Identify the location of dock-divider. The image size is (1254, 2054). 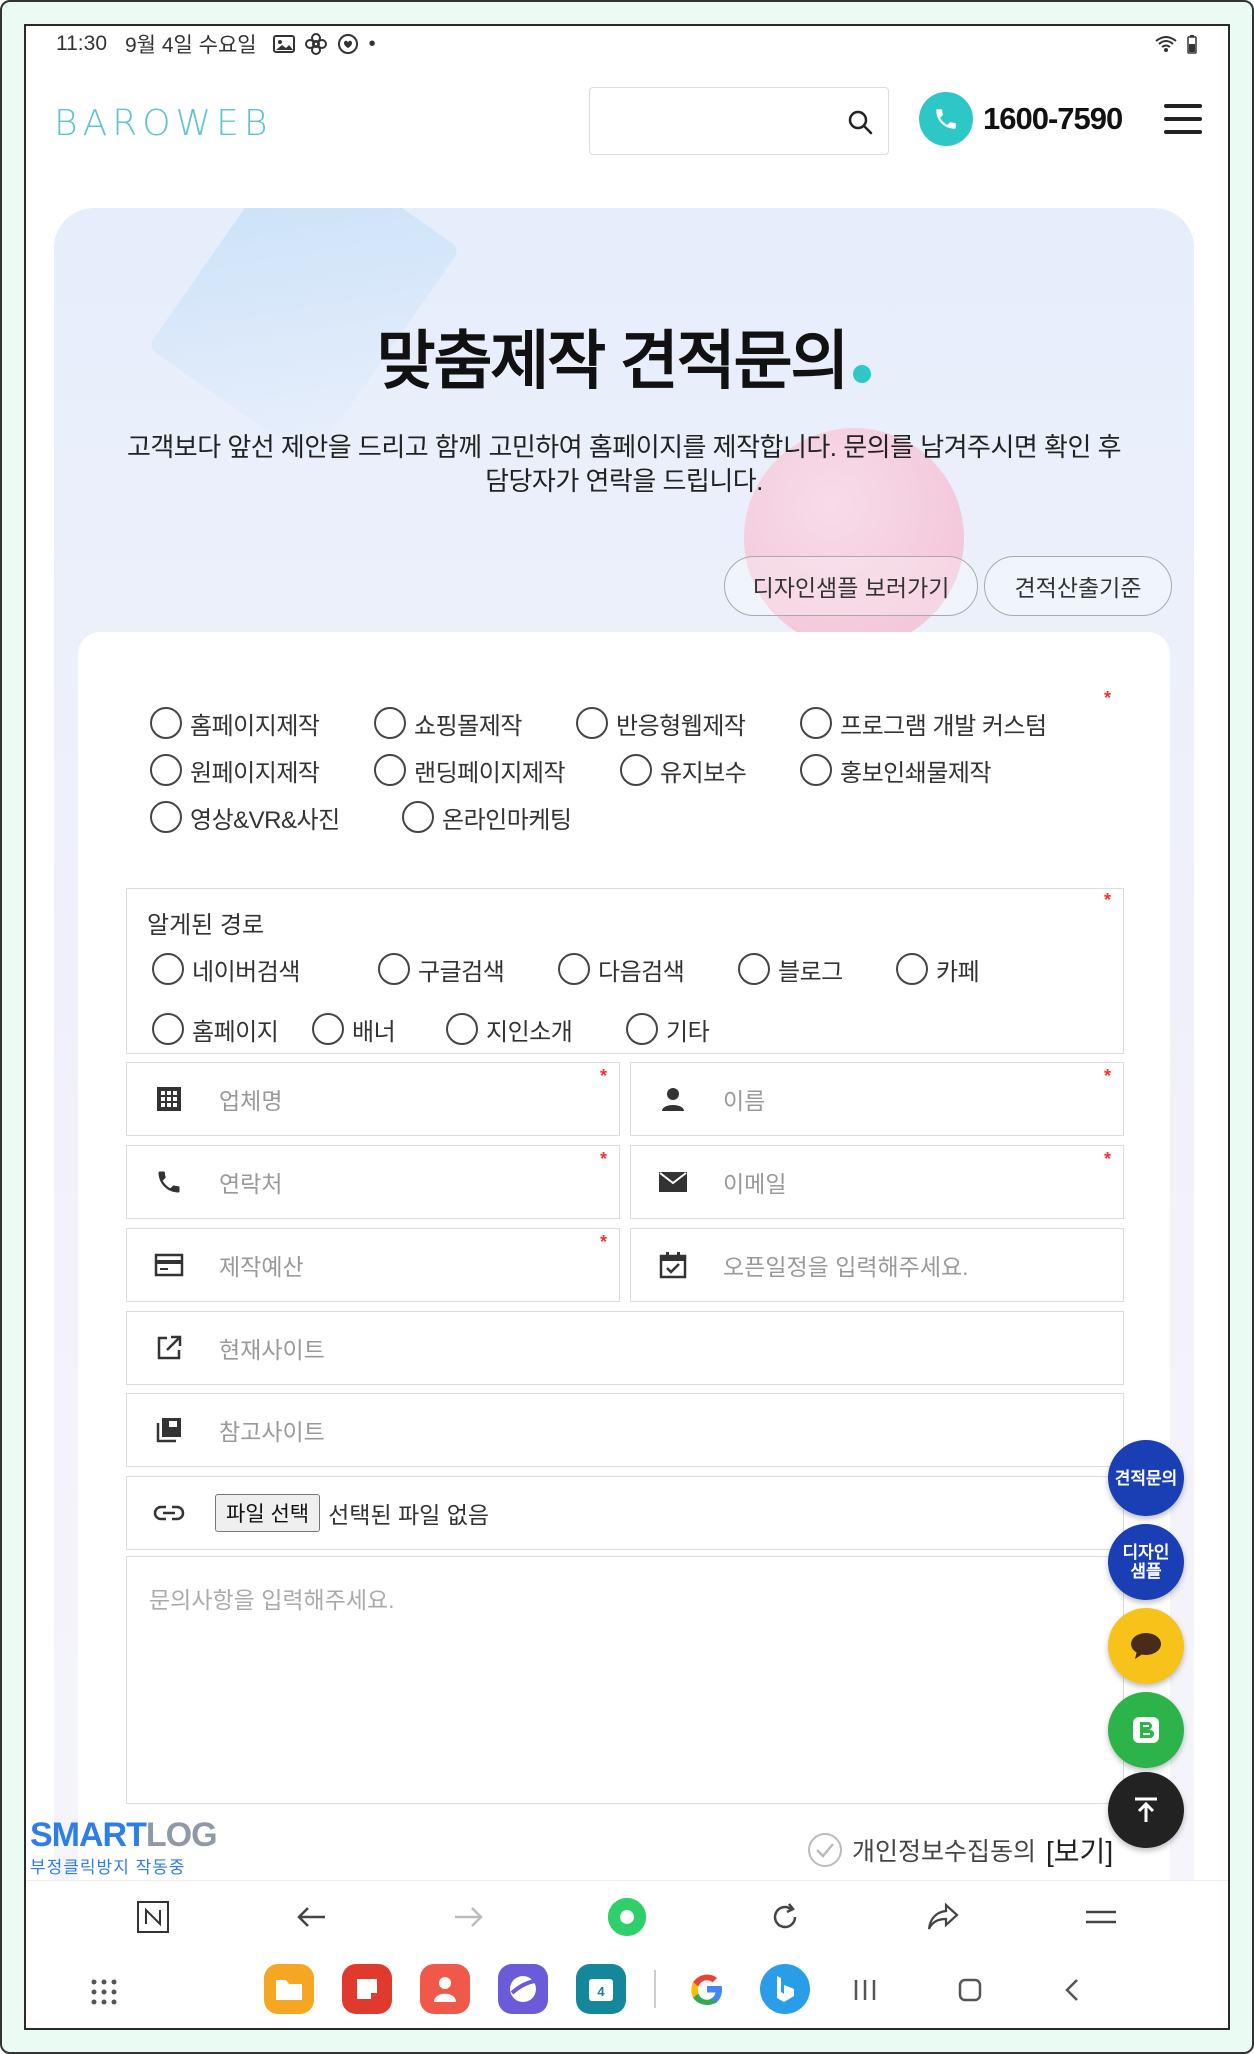
(655, 1989).